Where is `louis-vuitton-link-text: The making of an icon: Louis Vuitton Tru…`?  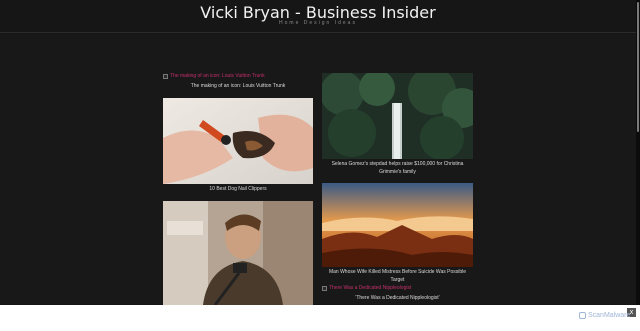 louis-vuitton-link-text: The making of an icon: Louis Vuitton Tru… is located at coordinates (217, 76).